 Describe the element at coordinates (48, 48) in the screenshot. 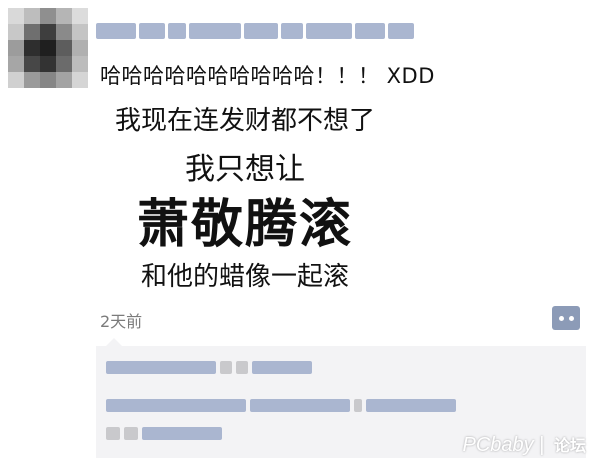

I see `avatar` at that location.